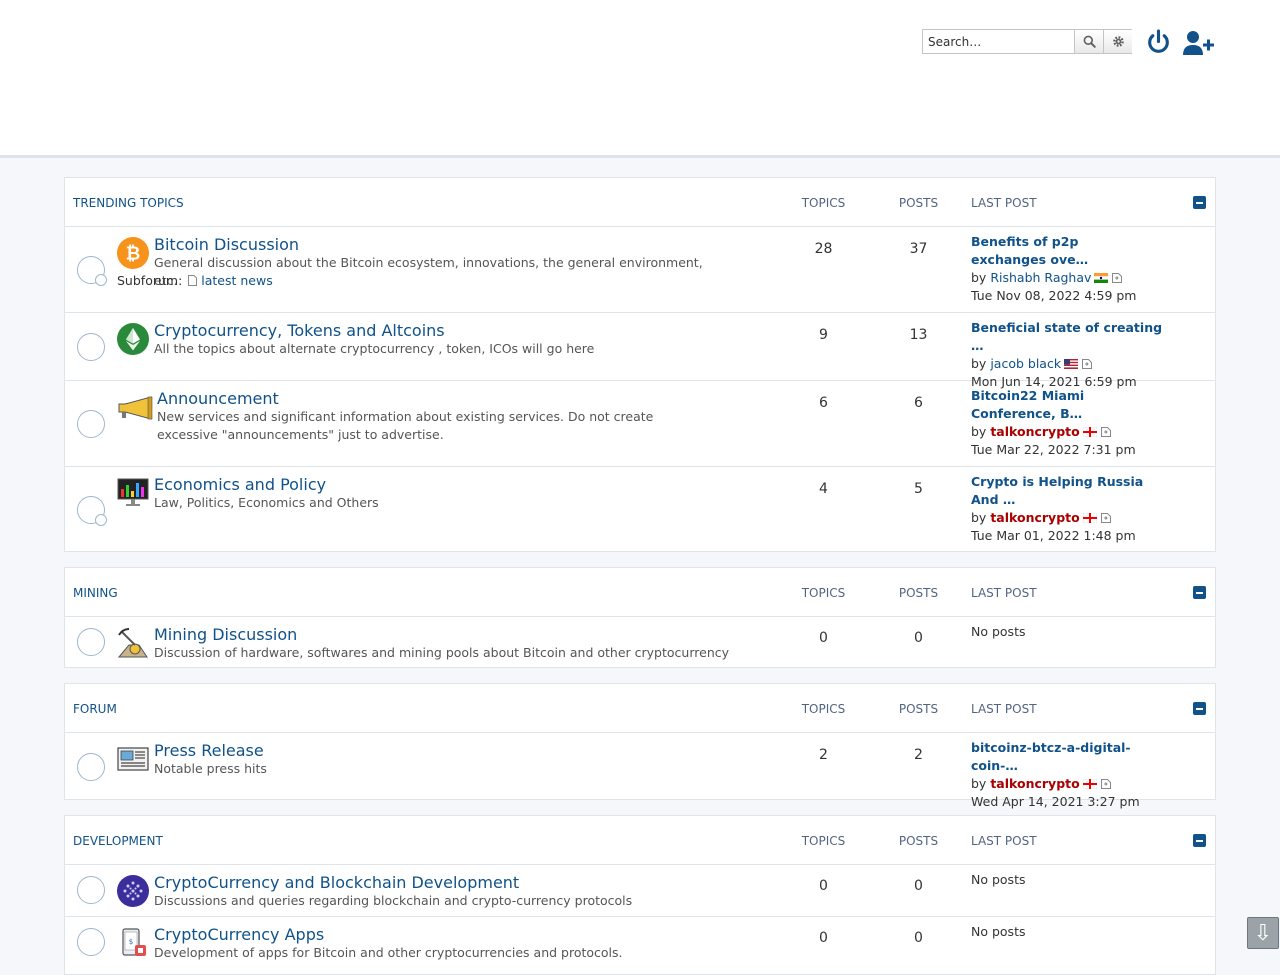  Describe the element at coordinates (640, 592) in the screenshot. I see `category-header: Mining Topics Posts Last post` at that location.